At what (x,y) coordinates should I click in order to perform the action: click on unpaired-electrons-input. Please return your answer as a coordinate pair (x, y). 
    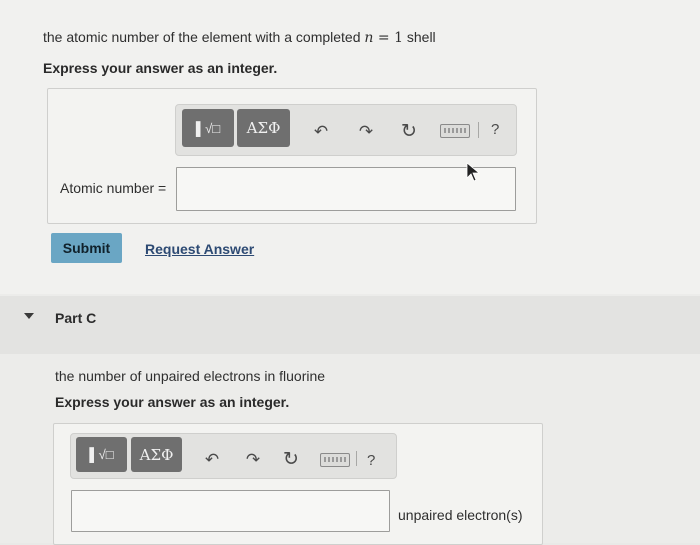
    Looking at the image, I should click on (230, 511).